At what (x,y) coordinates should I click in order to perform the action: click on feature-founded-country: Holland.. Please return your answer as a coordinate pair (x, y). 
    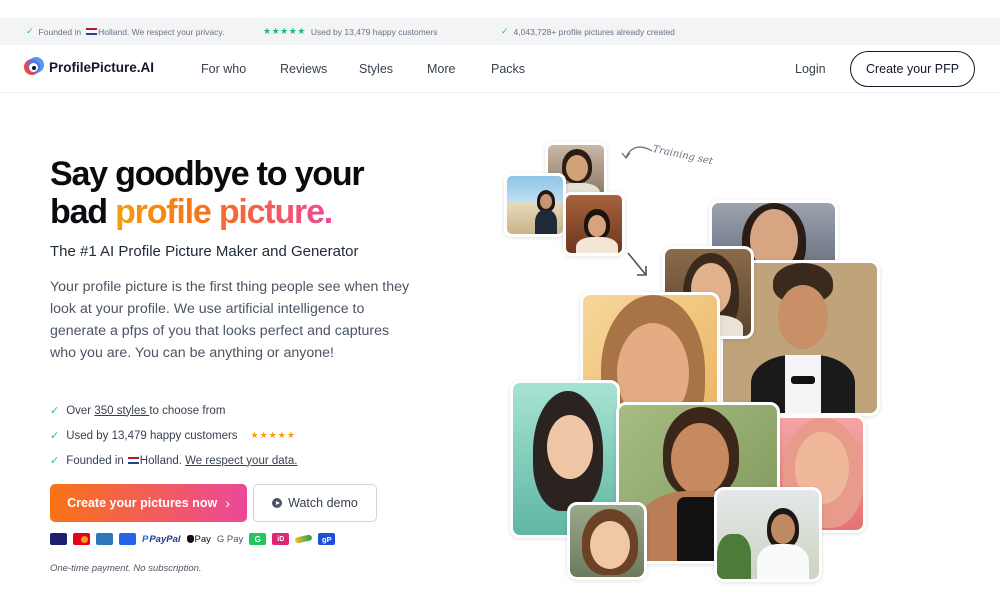
    Looking at the image, I should click on (162, 460).